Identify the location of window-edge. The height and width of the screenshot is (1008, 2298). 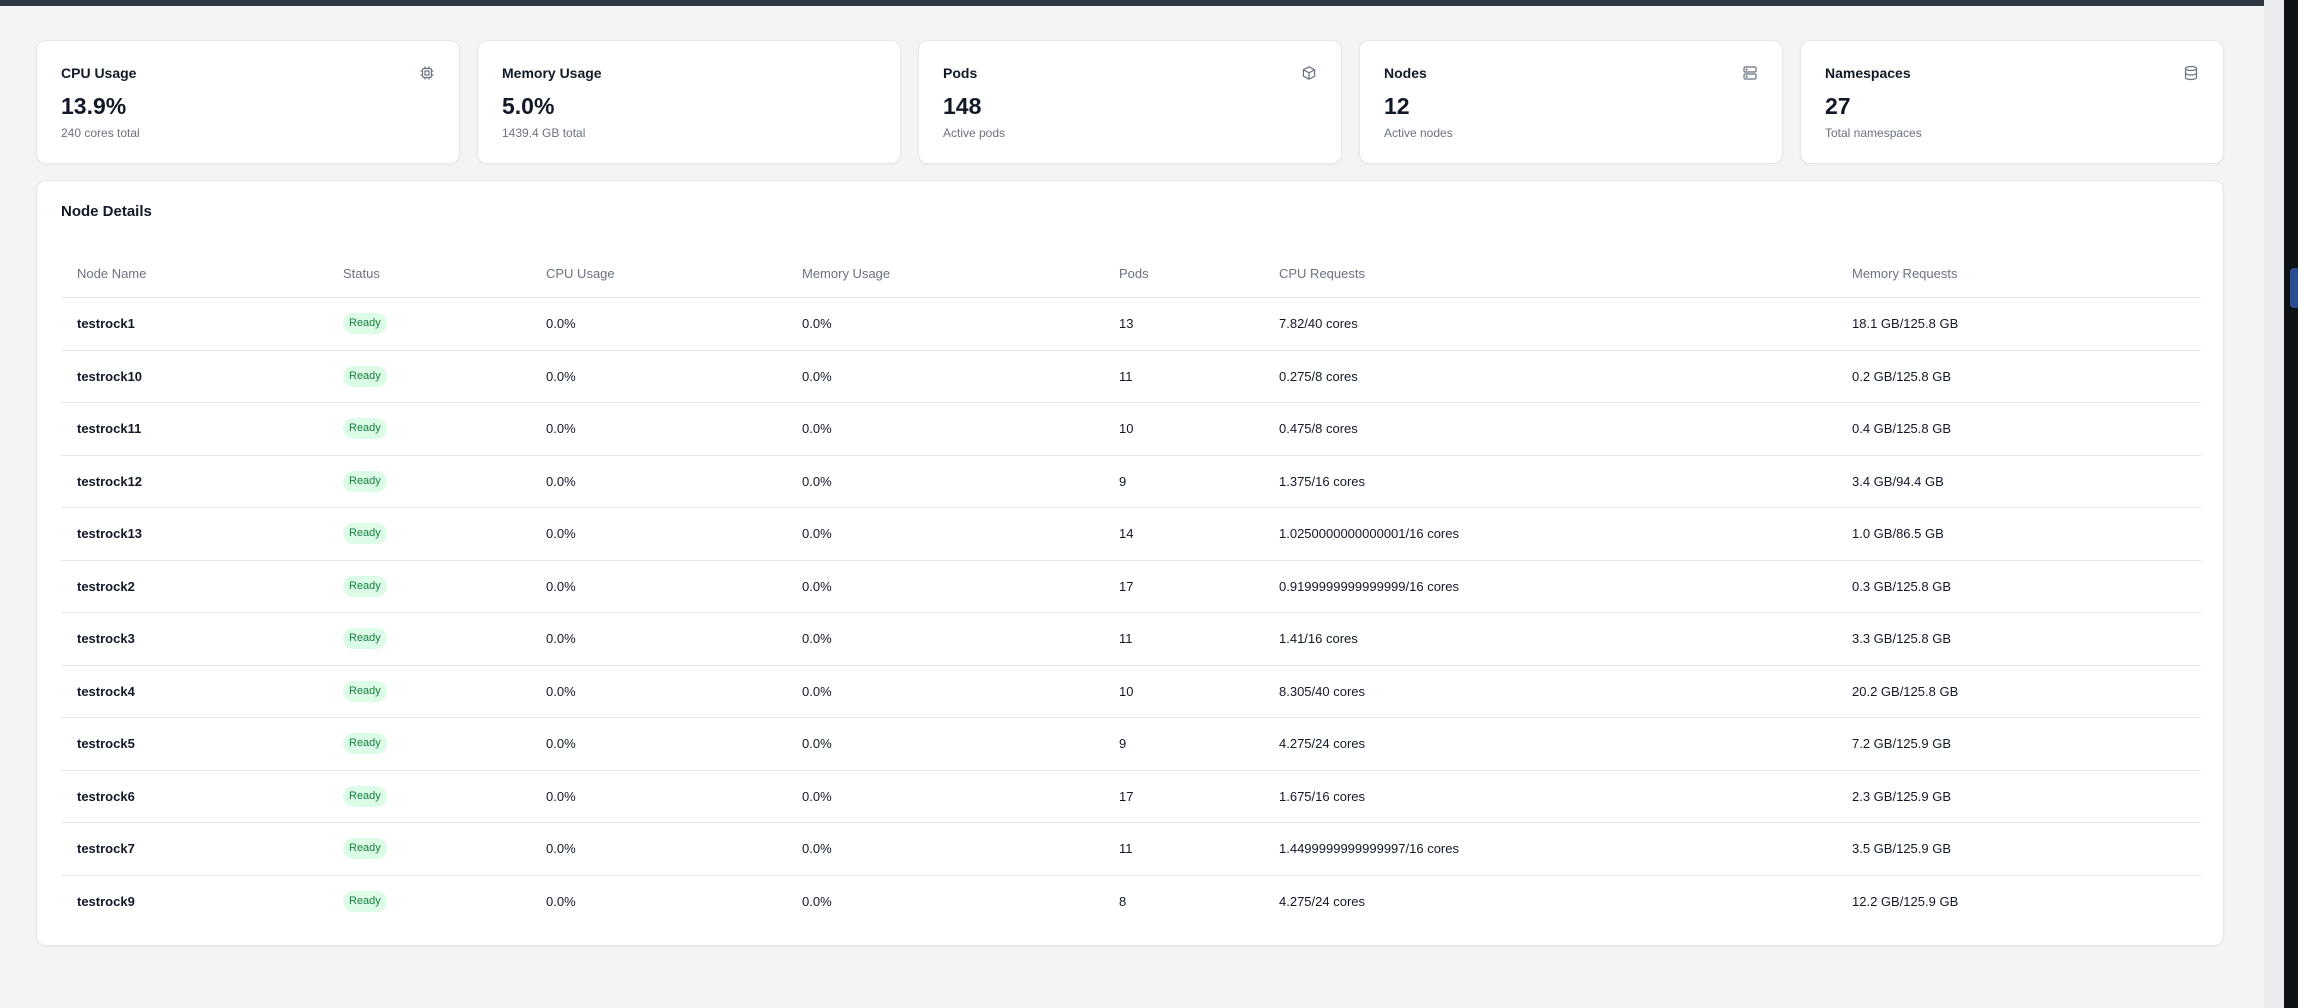
(2291, 504).